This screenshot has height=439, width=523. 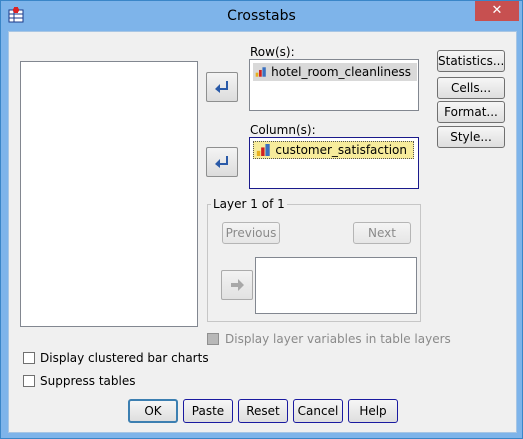 I want to click on window-title: Crosstabs, so click(x=261, y=16).